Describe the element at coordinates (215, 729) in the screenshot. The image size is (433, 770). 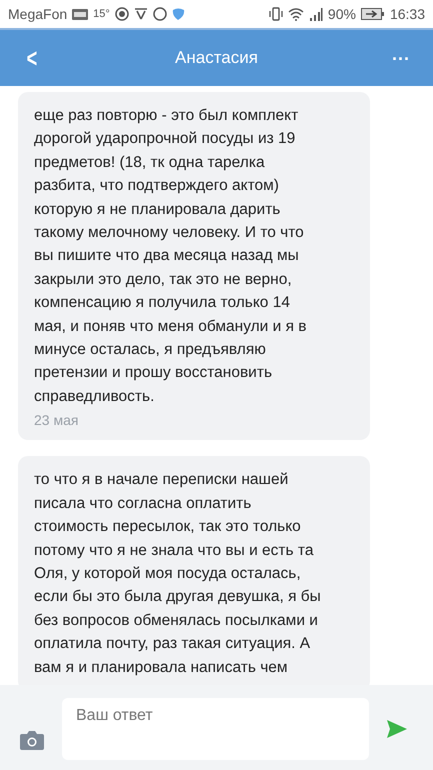
I see `reply-field: Ваш ответ` at that location.